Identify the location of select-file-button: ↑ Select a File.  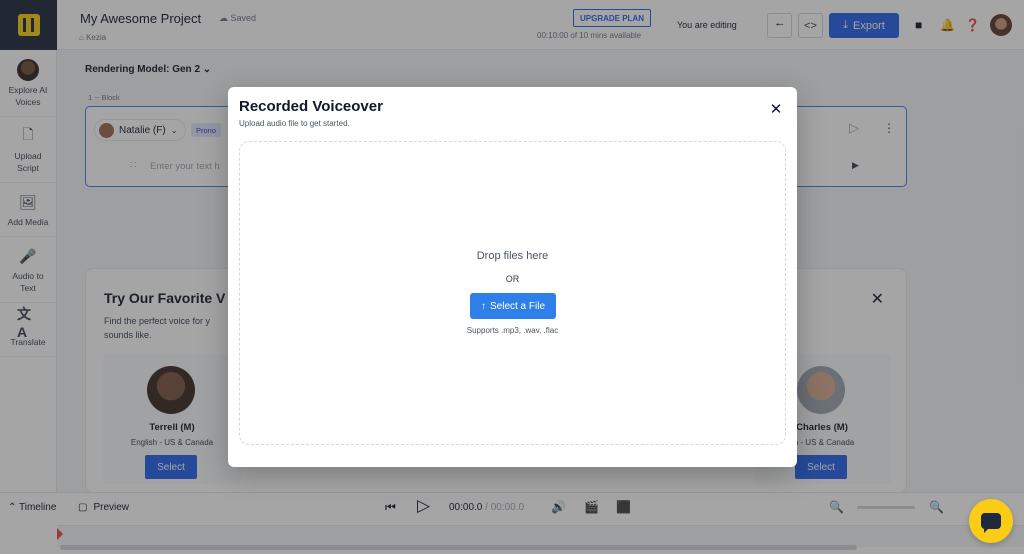
(513, 306).